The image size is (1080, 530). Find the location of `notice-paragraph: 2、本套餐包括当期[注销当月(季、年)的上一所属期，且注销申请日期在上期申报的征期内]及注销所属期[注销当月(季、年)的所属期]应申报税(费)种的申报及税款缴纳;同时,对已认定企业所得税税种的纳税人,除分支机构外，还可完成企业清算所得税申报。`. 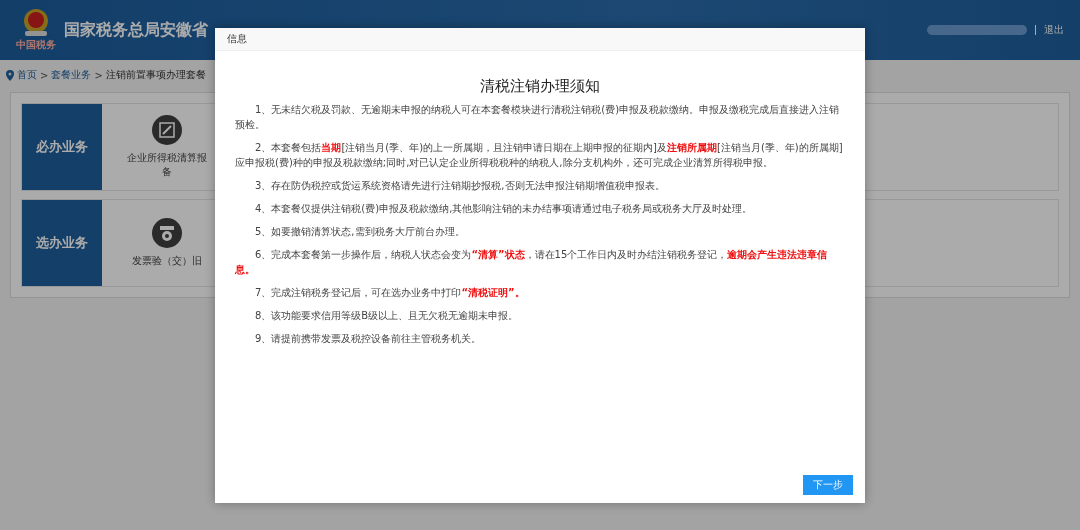

notice-paragraph: 2、本套餐包括当期[注销当月(季、年)的上一所属期，且注销申请日期在上期申报的征期内]及注销所属期[注销当月(季、年)的所属期]应申报税(费)种的申报及税款缴纳;同时,对已认定企业所得税税种的纳税人,除分支机构外，还可完成企业清算所得税申报。 is located at coordinates (539, 155).